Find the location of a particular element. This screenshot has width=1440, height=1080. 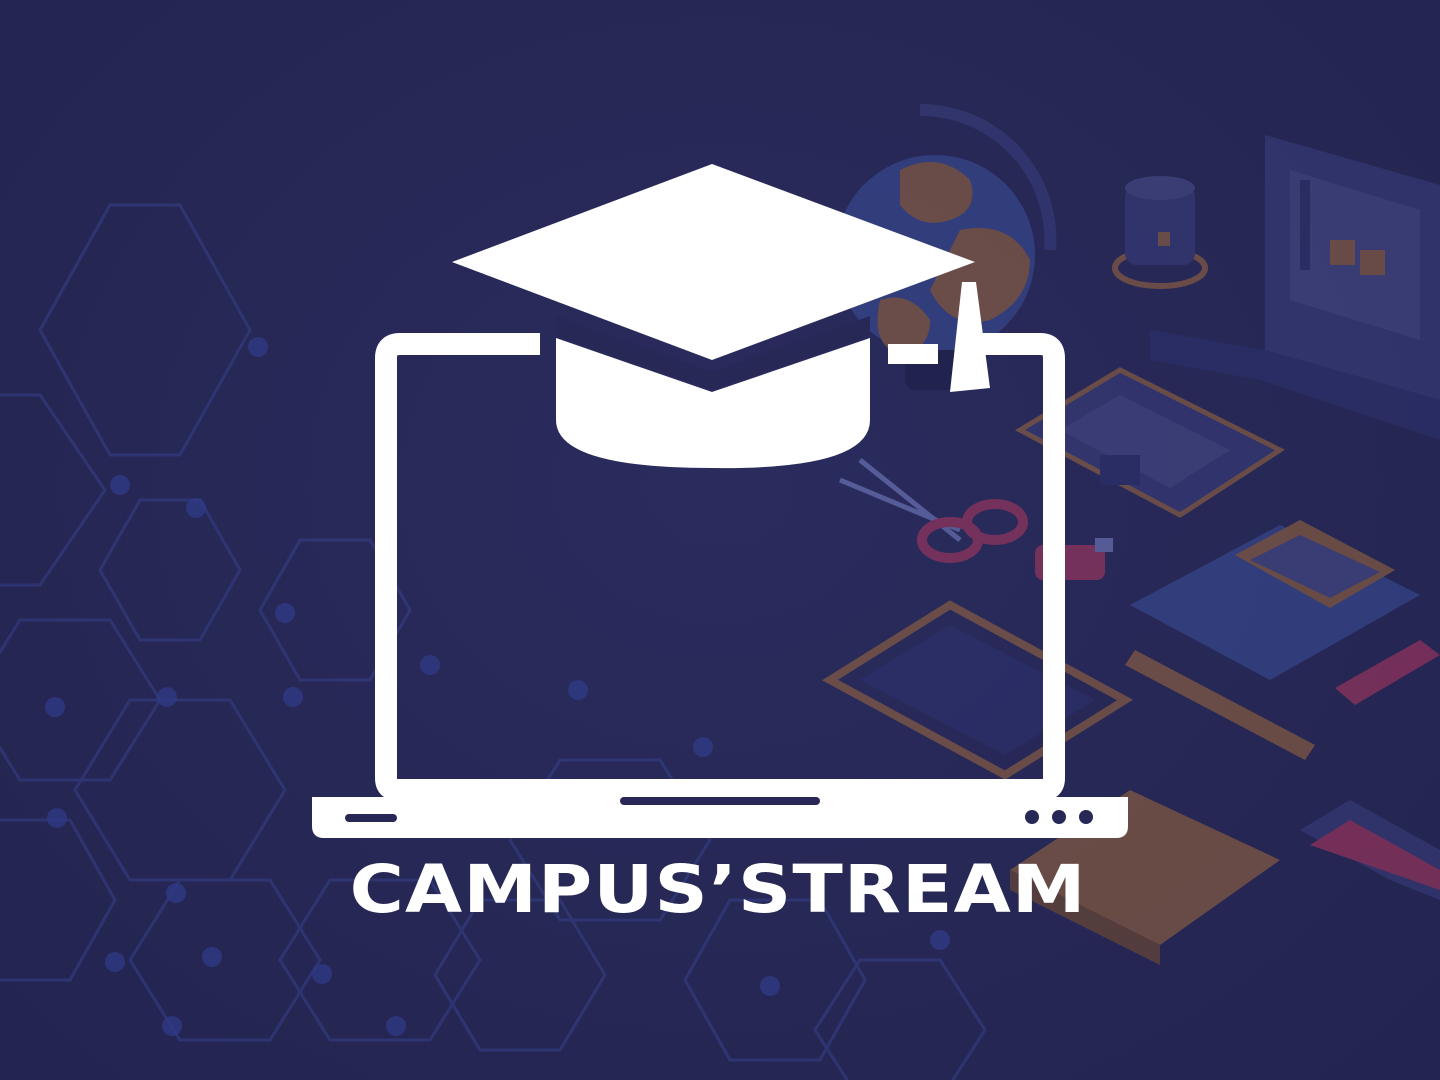

laptop-base-slot is located at coordinates (371, 818).